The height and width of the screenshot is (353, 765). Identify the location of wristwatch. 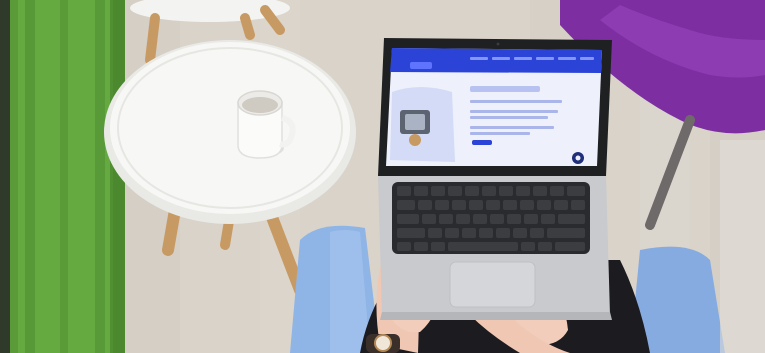
(383, 343).